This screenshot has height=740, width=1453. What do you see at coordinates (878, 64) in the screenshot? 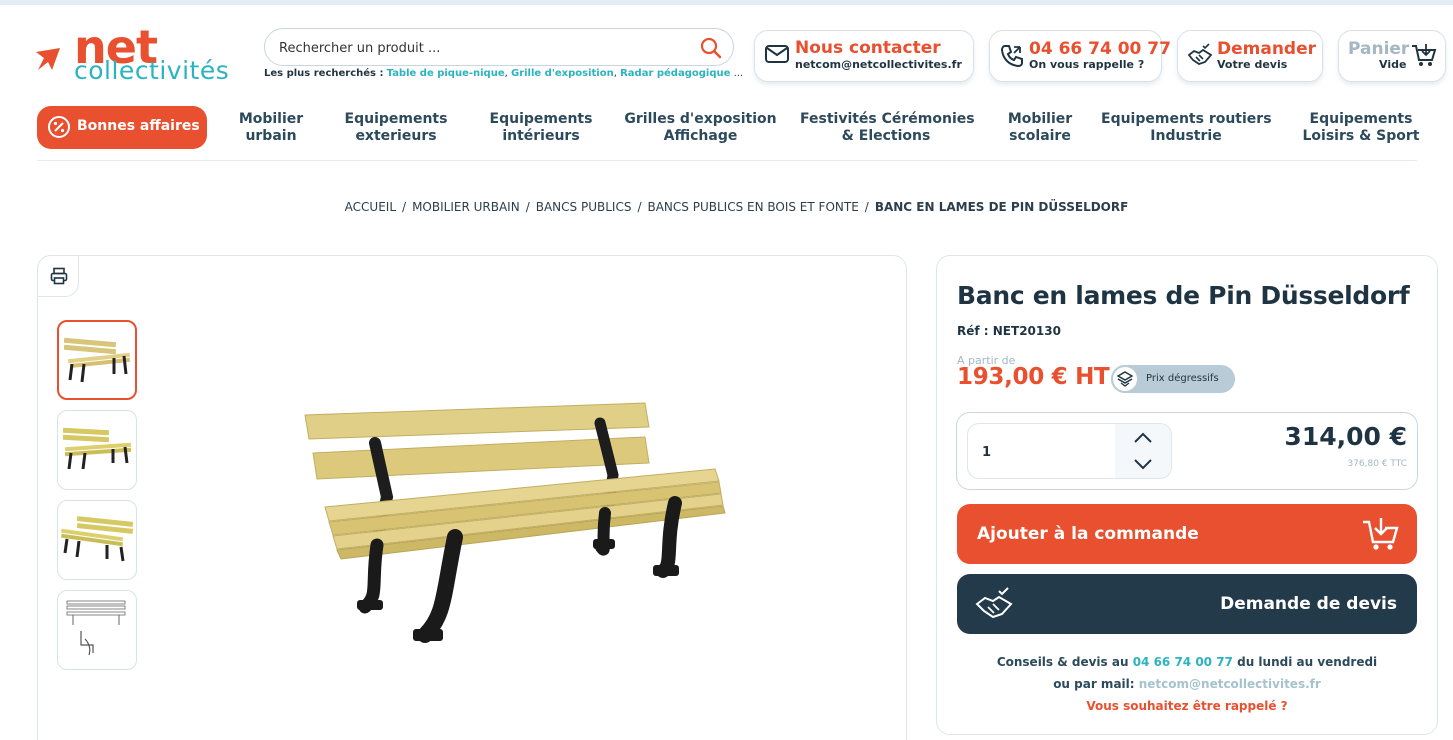
I see `contact-email: netcom@netcollectivites.fr` at bounding box center [878, 64].